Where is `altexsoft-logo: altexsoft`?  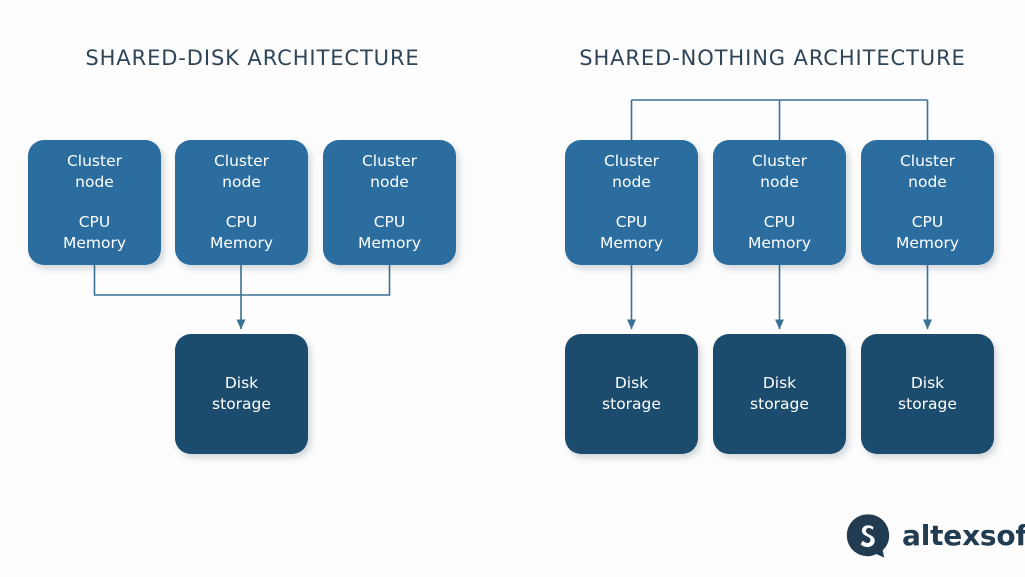
altexsoft-logo: altexsoft is located at coordinates (935, 536).